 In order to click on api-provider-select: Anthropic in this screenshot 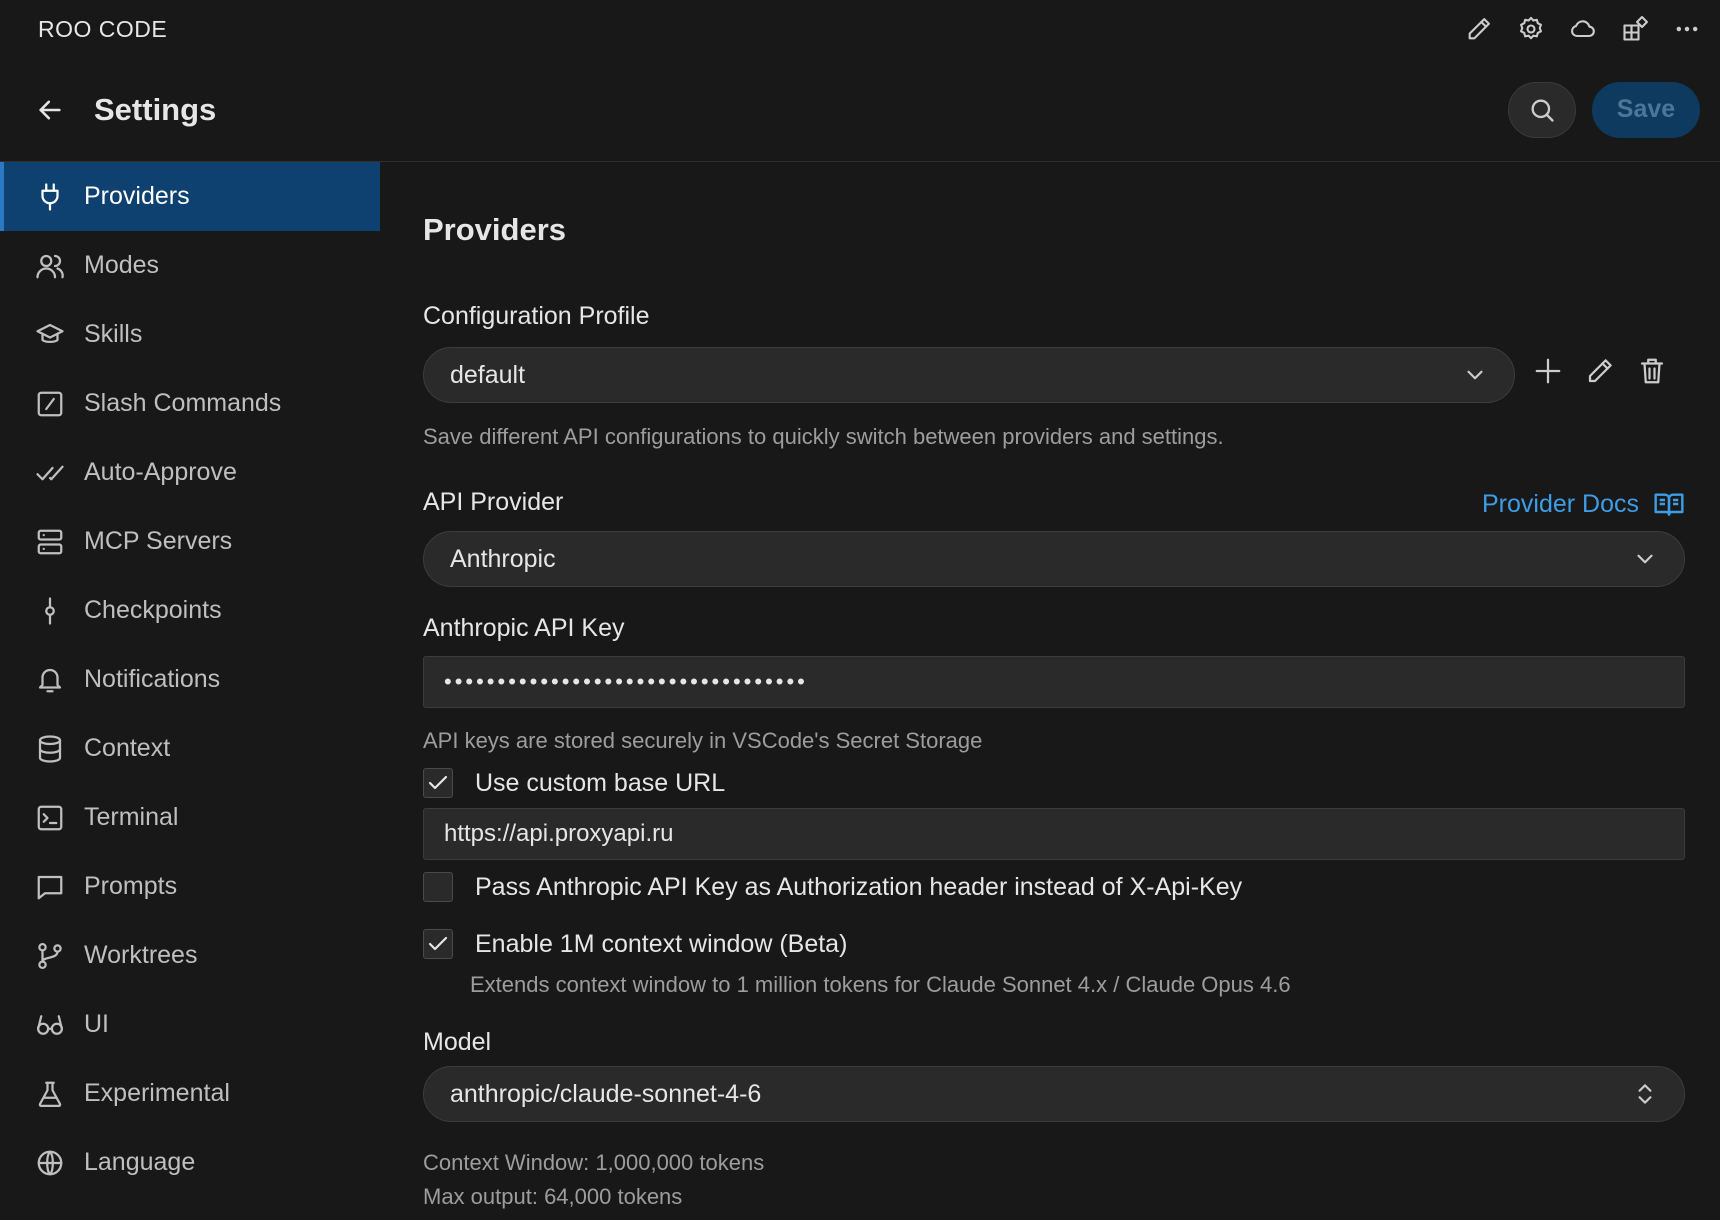, I will do `click(1054, 559)`.